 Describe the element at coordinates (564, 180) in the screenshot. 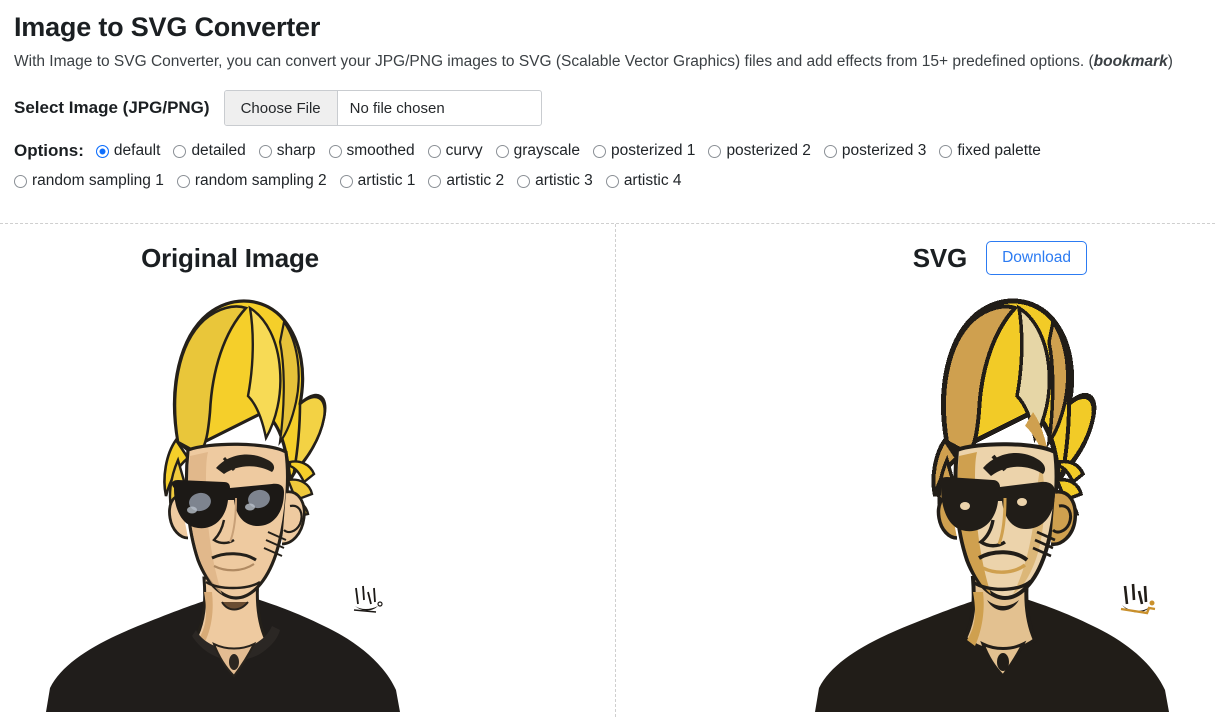

I see `option-label: artistic 3` at that location.